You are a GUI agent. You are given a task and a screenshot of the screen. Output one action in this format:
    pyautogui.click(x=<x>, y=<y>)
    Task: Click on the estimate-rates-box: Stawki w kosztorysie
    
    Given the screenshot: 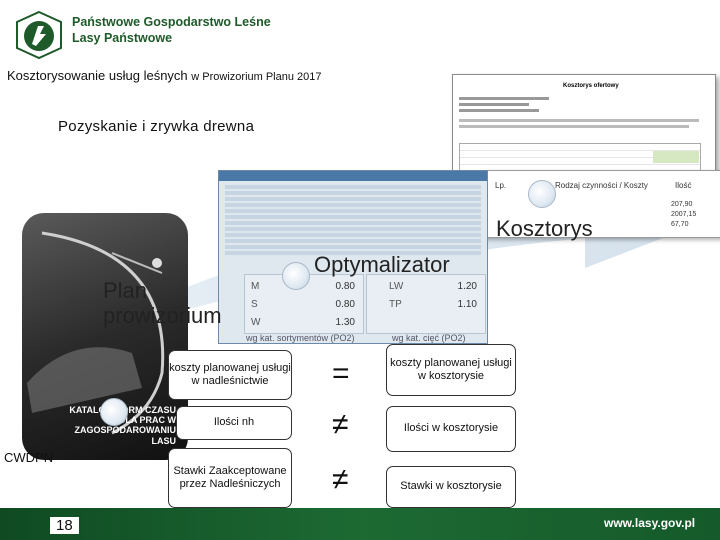 What is the action you would take?
    pyautogui.click(x=451, y=487)
    